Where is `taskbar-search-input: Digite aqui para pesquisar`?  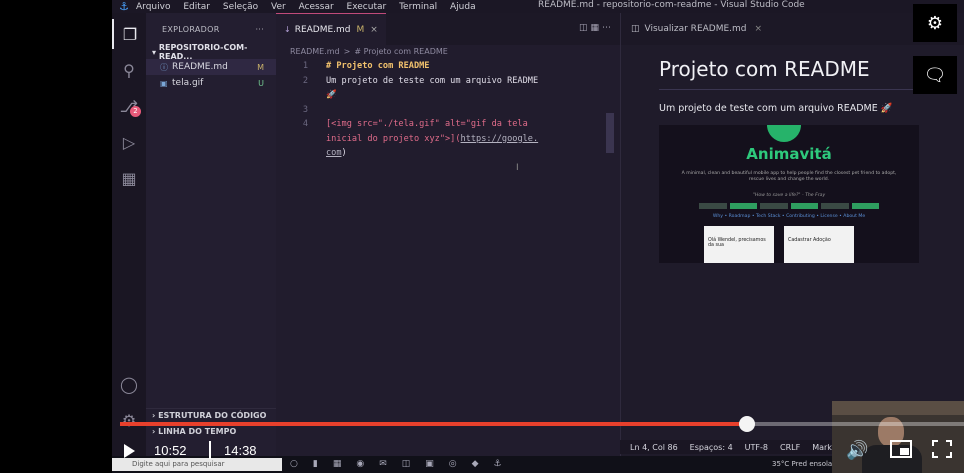
taskbar-search-input: Digite aqui para pesquisar is located at coordinates (197, 464).